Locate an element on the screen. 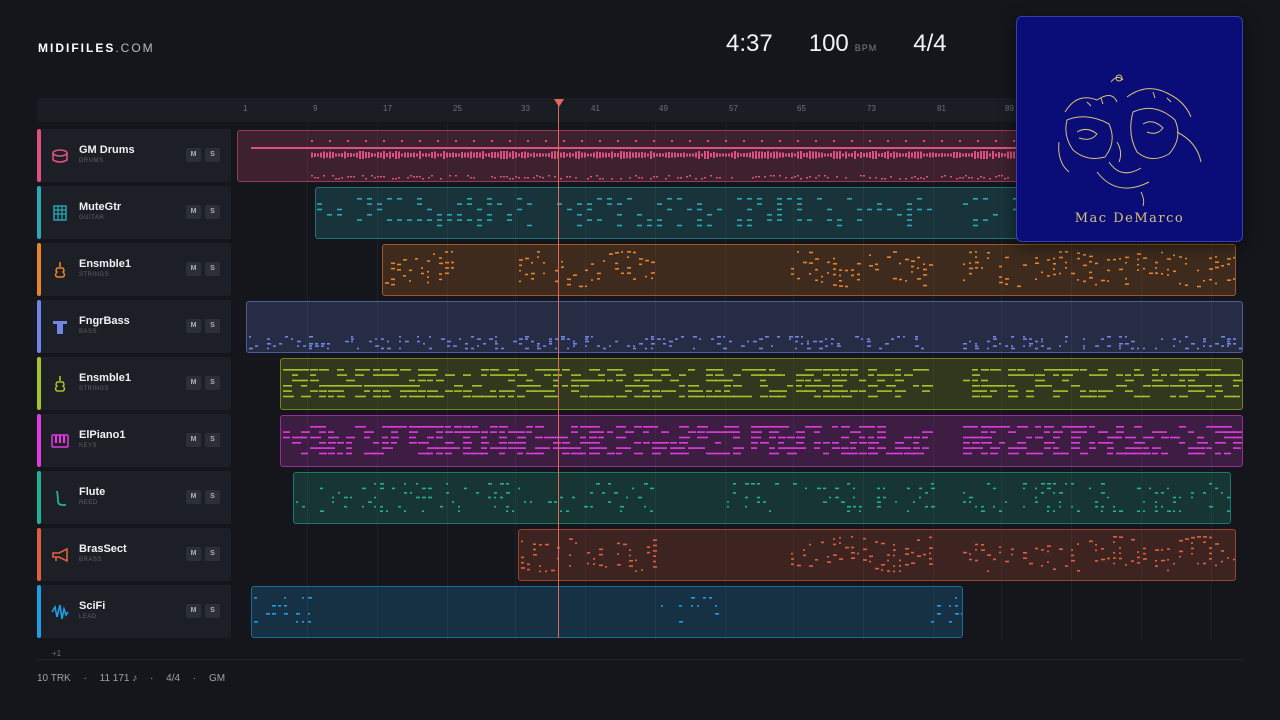 This screenshot has height=720, width=1280. transport-stats: 4:37 100 BPM 4/4 is located at coordinates (836, 44).